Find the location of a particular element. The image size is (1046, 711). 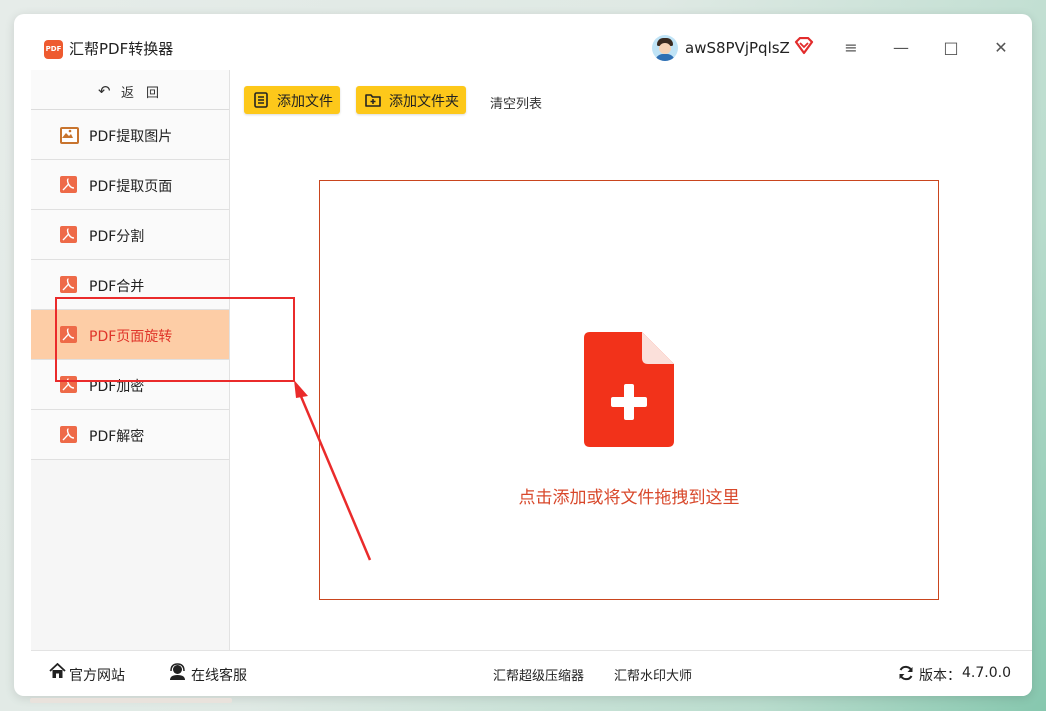

sidebar-item-label: PDF提取页面 is located at coordinates (131, 187).